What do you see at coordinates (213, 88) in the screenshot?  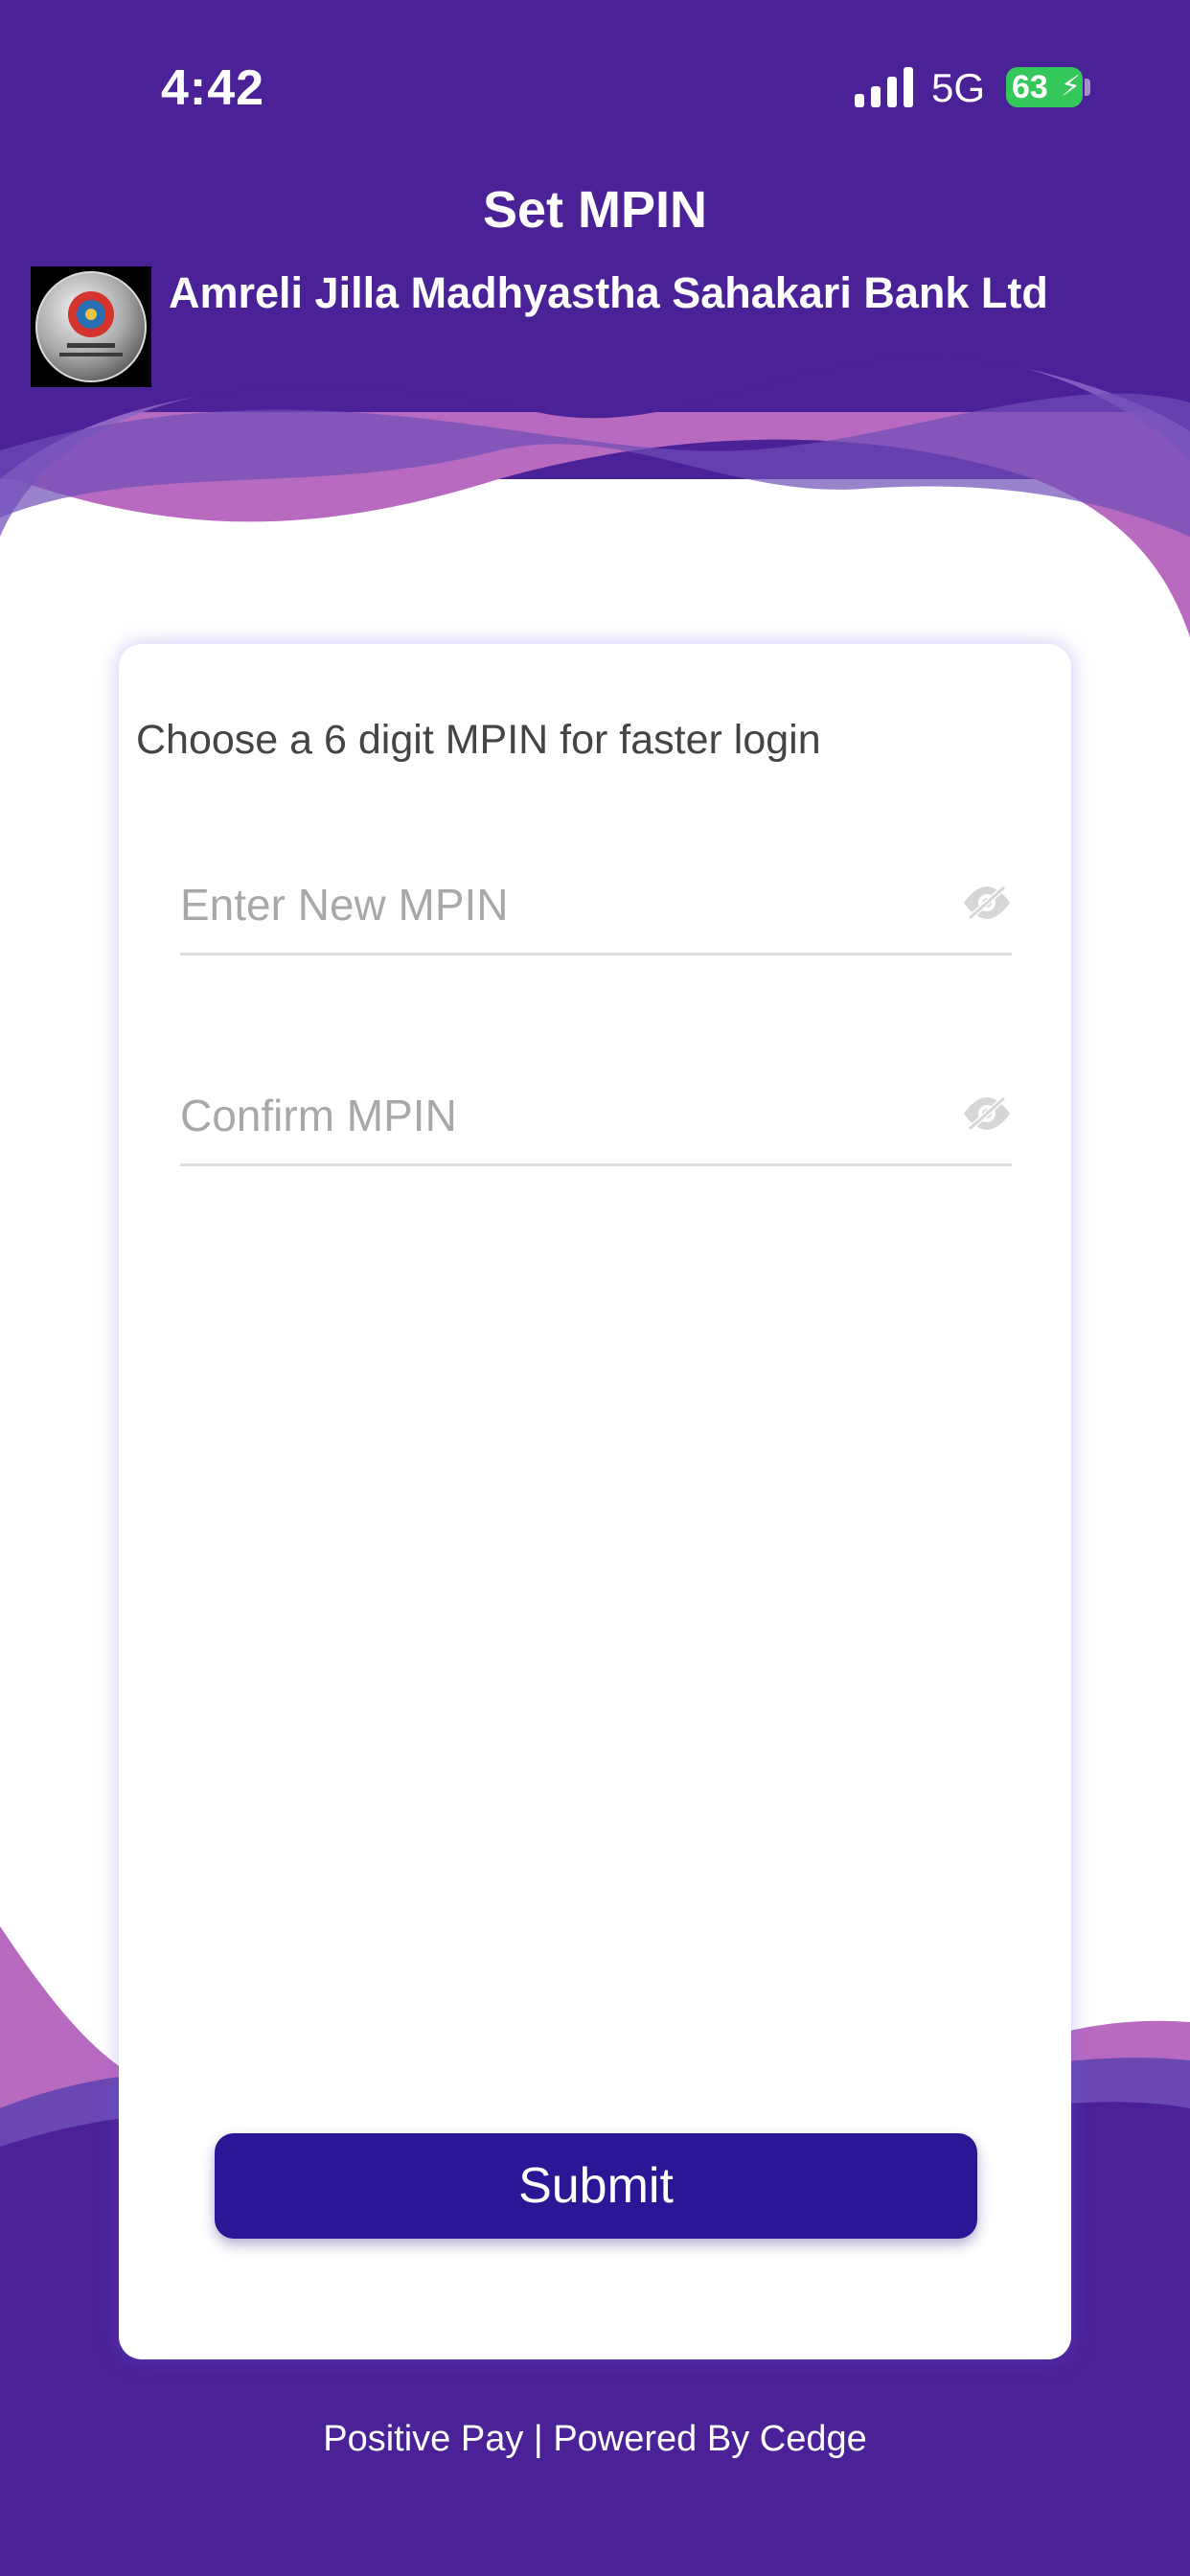 I see `status-time: 4:42` at bounding box center [213, 88].